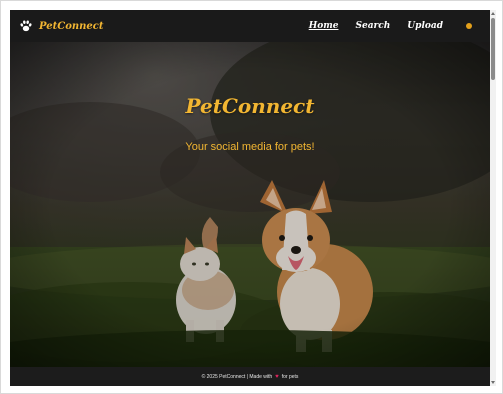 The height and width of the screenshot is (394, 503). What do you see at coordinates (324, 26) in the screenshot?
I see `nav-link-home: Home` at bounding box center [324, 26].